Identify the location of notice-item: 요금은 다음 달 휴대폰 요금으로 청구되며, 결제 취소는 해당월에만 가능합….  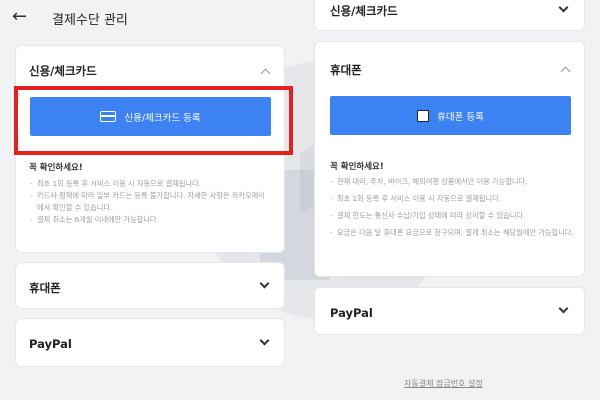
(452, 232).